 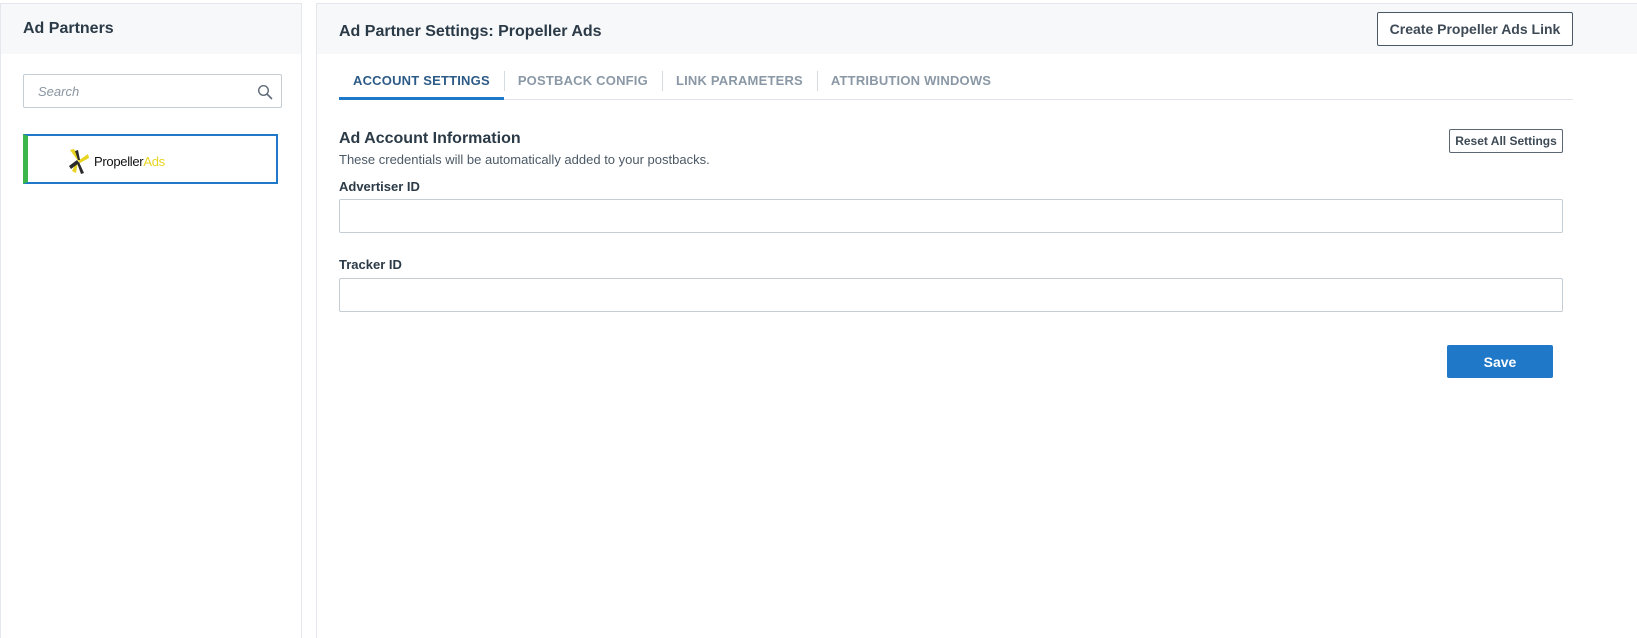 What do you see at coordinates (370, 264) in the screenshot?
I see `tracker-id-label: Tracker ID` at bounding box center [370, 264].